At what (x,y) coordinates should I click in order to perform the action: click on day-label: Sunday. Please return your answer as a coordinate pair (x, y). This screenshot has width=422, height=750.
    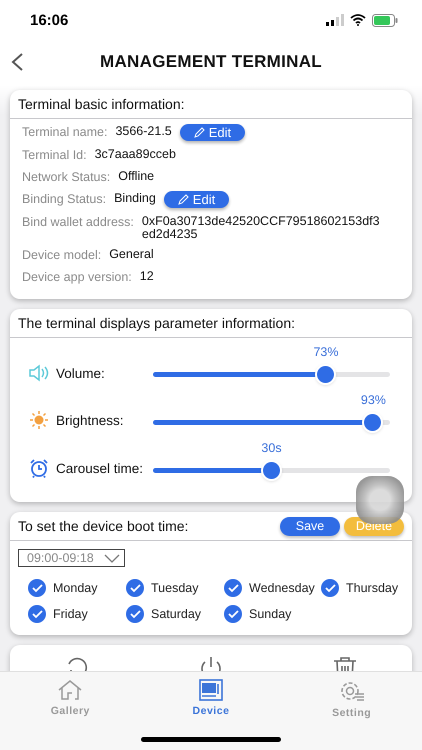
    Looking at the image, I should click on (270, 614).